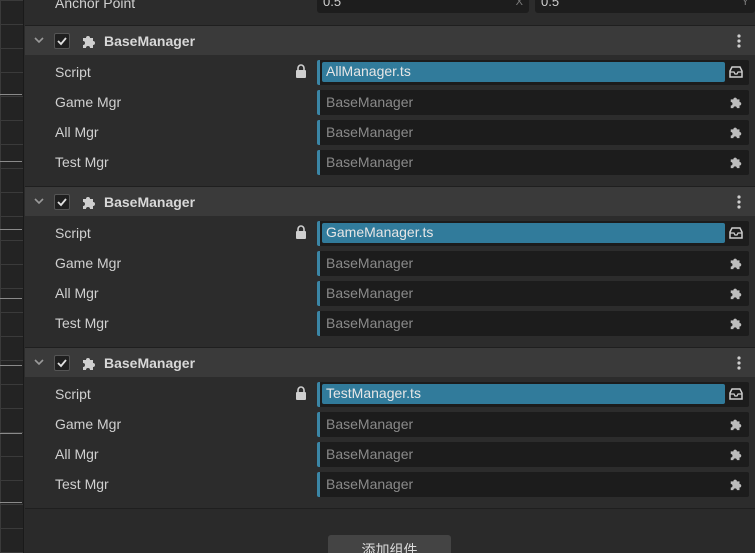 This screenshot has height=553, width=755. What do you see at coordinates (12, 276) in the screenshot?
I see `left-ruler` at bounding box center [12, 276].